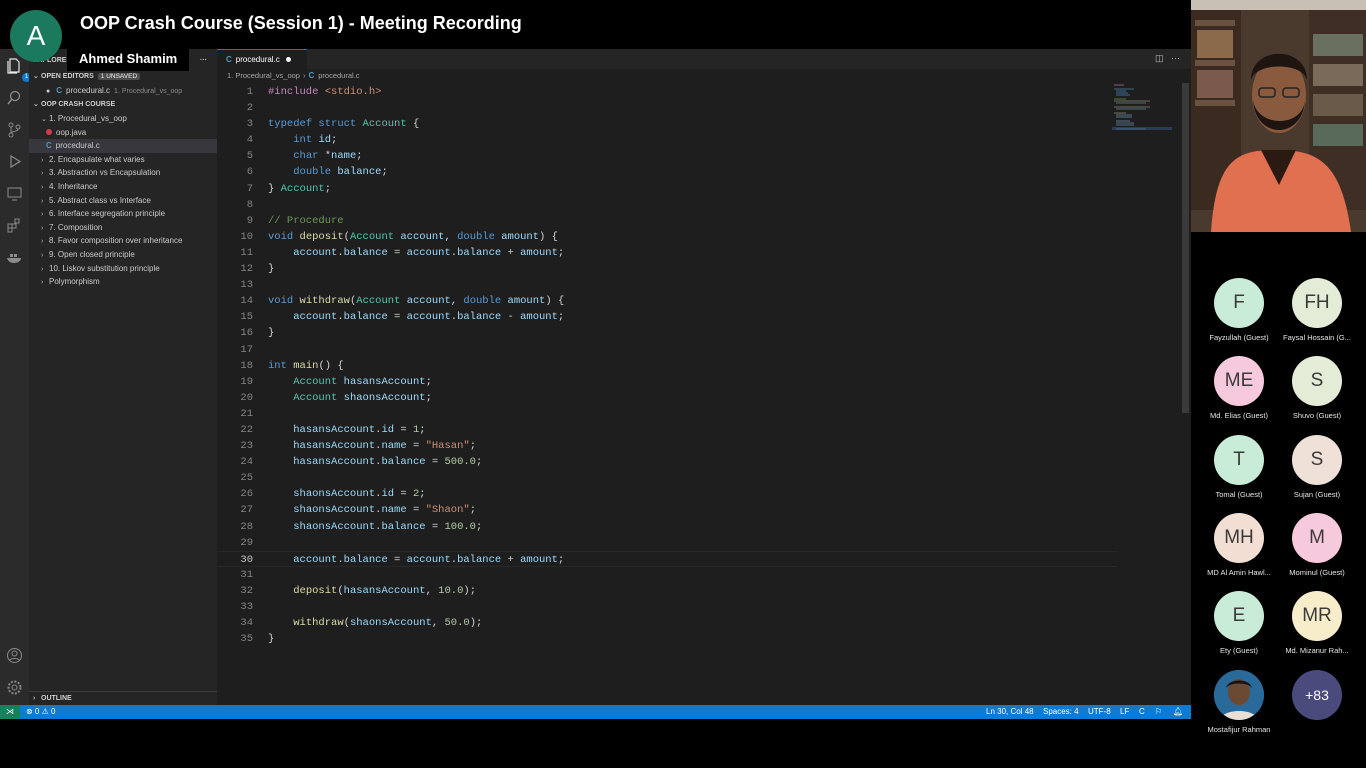  I want to click on code-line: 19 Account hasansAccount;, so click(667, 382).